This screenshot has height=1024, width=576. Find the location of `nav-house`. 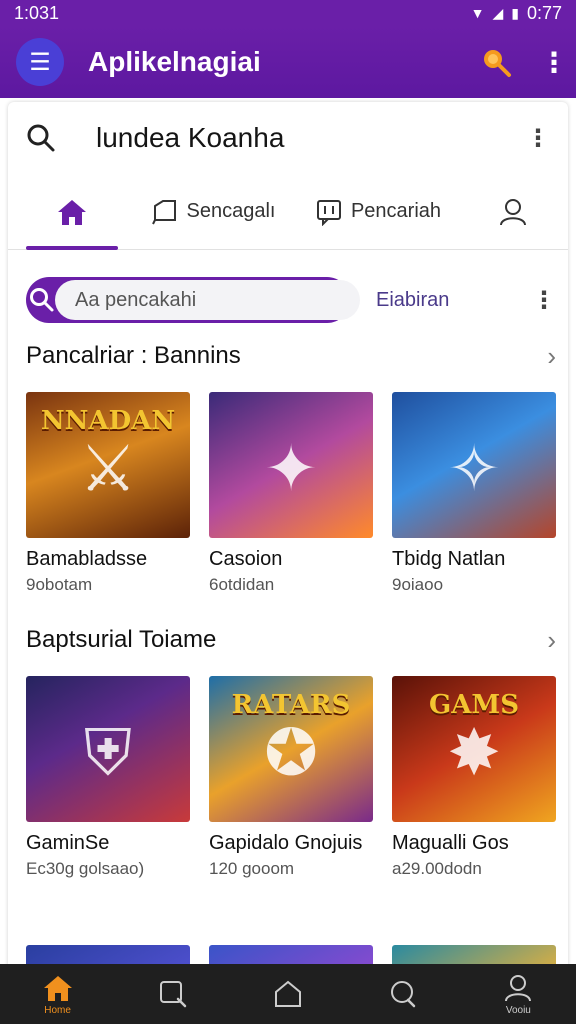

nav-house is located at coordinates (288, 994).